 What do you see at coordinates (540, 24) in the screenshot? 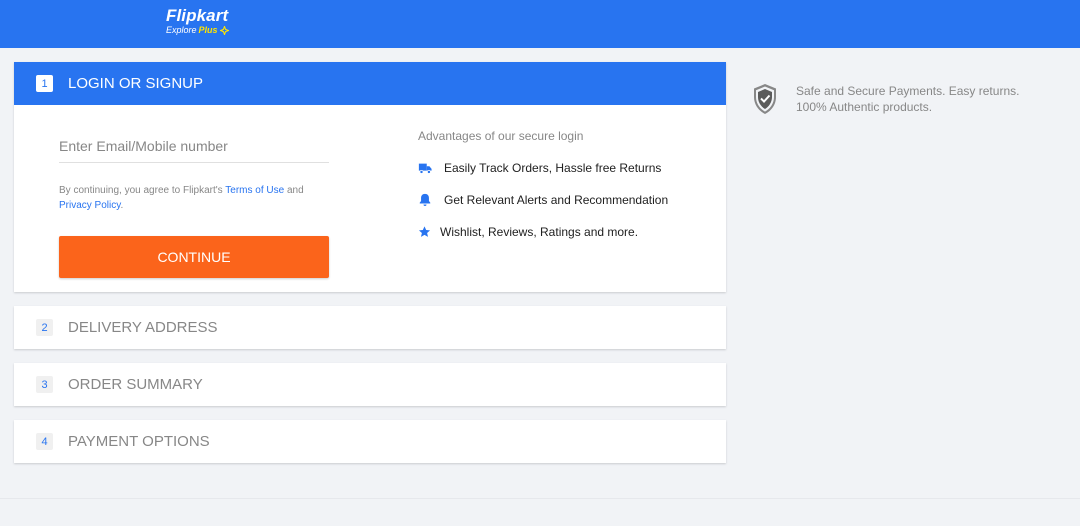
I see `top-navbar: Flipkart Explore Plus` at bounding box center [540, 24].